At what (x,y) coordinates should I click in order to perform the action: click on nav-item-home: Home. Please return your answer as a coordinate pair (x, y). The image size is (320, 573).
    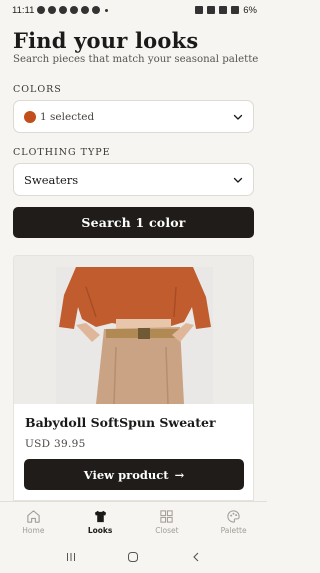
    Looking at the image, I should click on (33, 521).